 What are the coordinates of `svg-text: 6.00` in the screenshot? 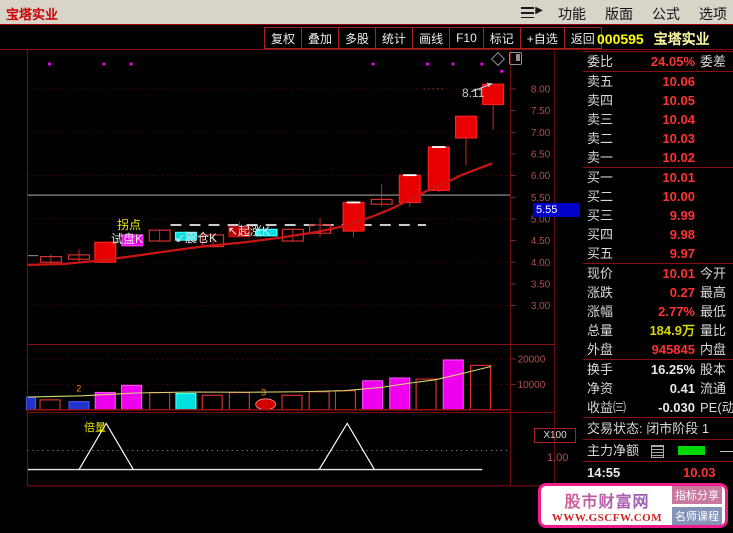 It's located at (541, 176).